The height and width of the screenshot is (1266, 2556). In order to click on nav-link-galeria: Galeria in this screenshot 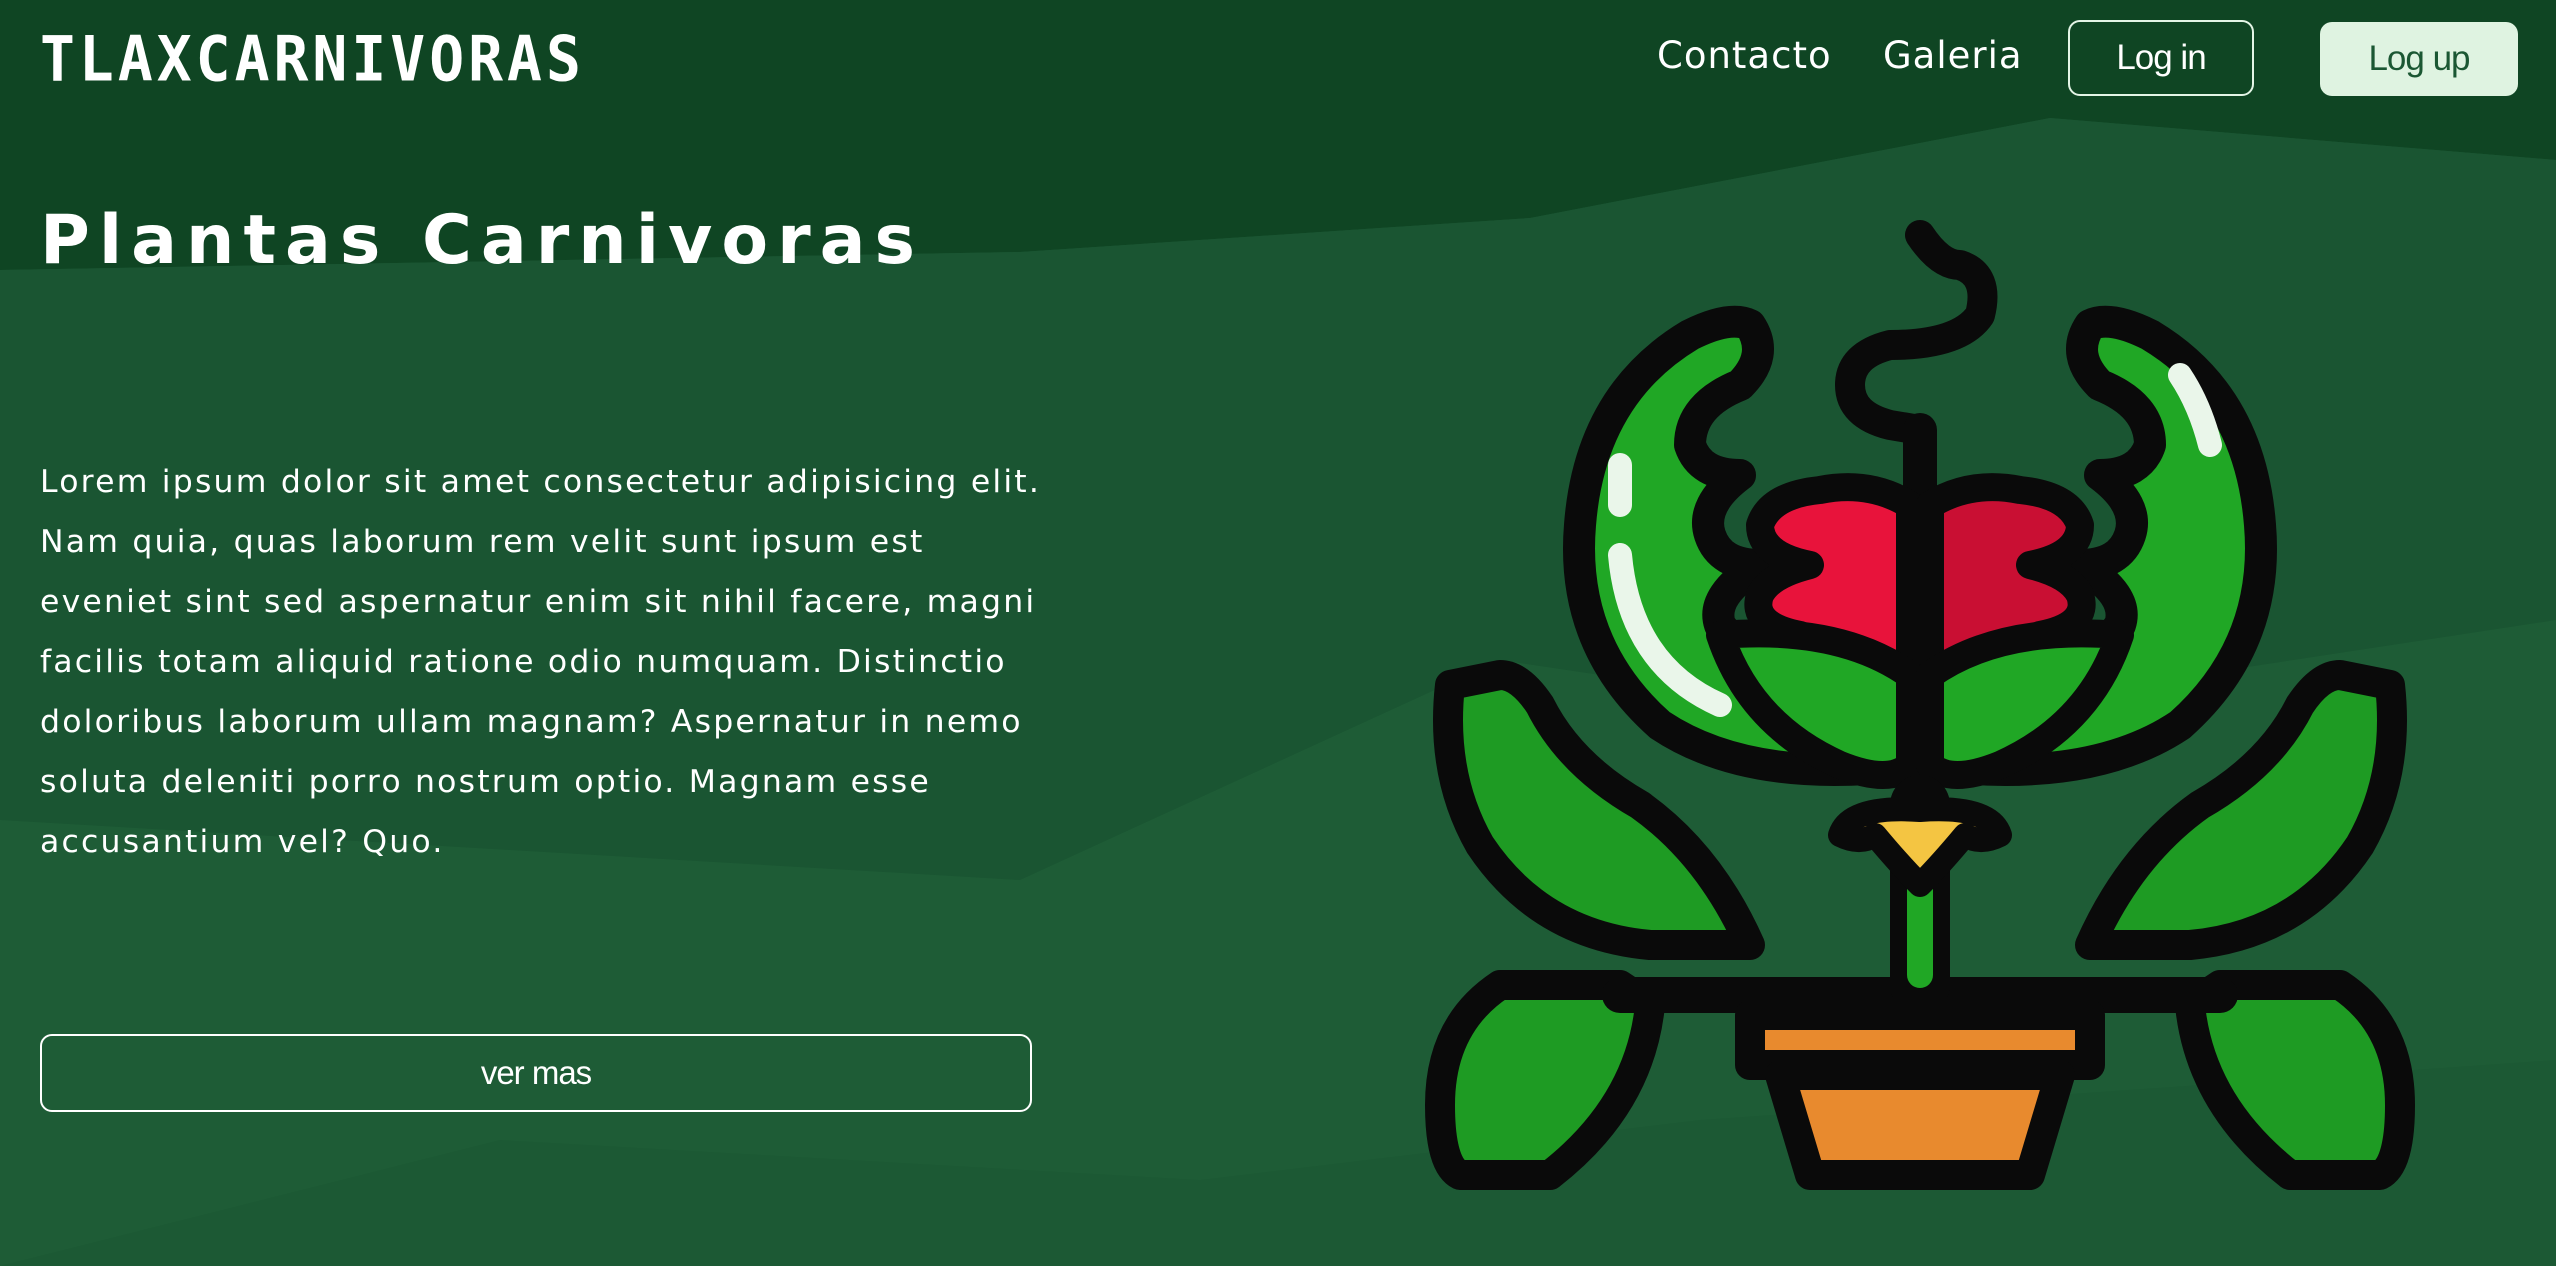, I will do `click(1953, 56)`.